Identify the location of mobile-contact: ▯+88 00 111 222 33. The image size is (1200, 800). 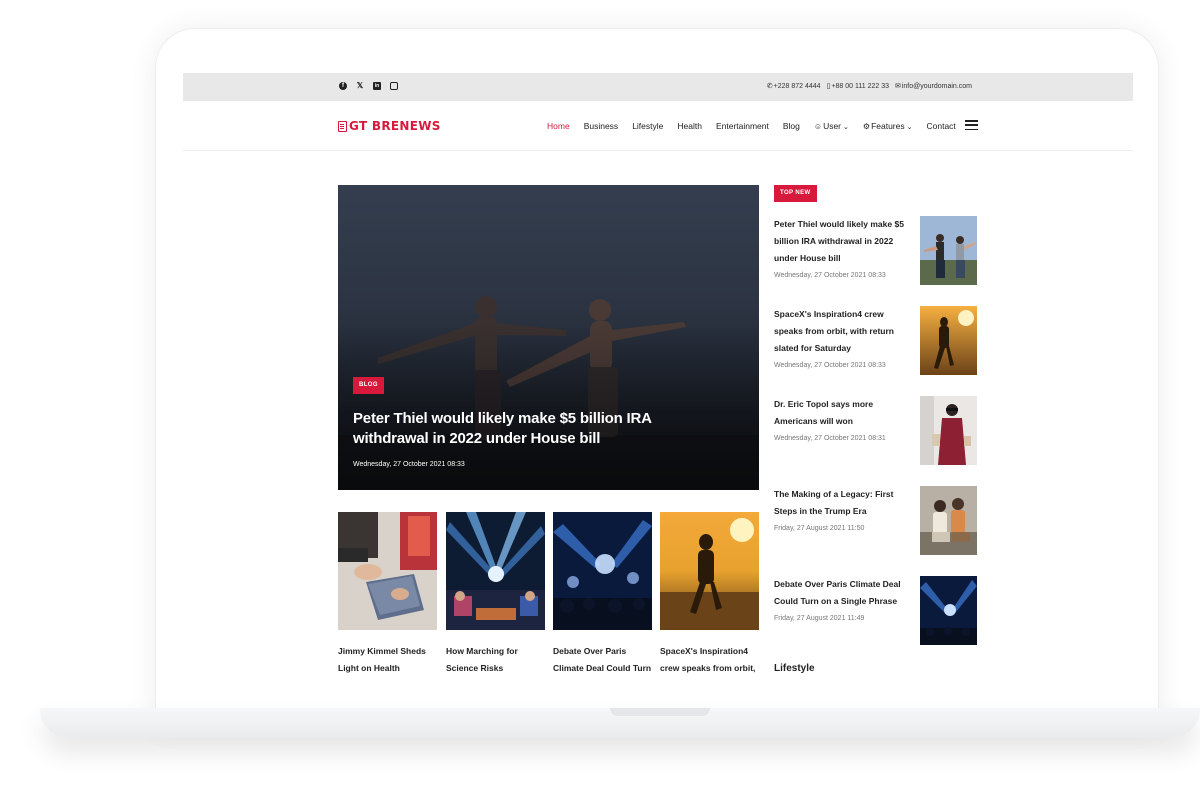
(858, 86).